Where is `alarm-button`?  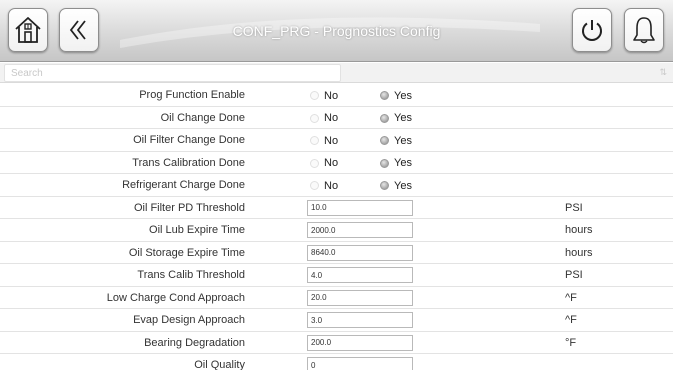
alarm-button is located at coordinates (644, 30).